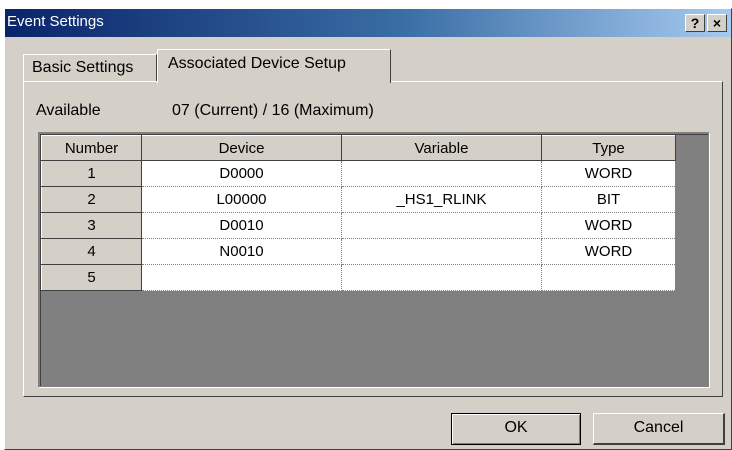 This screenshot has width=732, height=450. I want to click on variable-cell: _HS1_RLINK, so click(441, 199).